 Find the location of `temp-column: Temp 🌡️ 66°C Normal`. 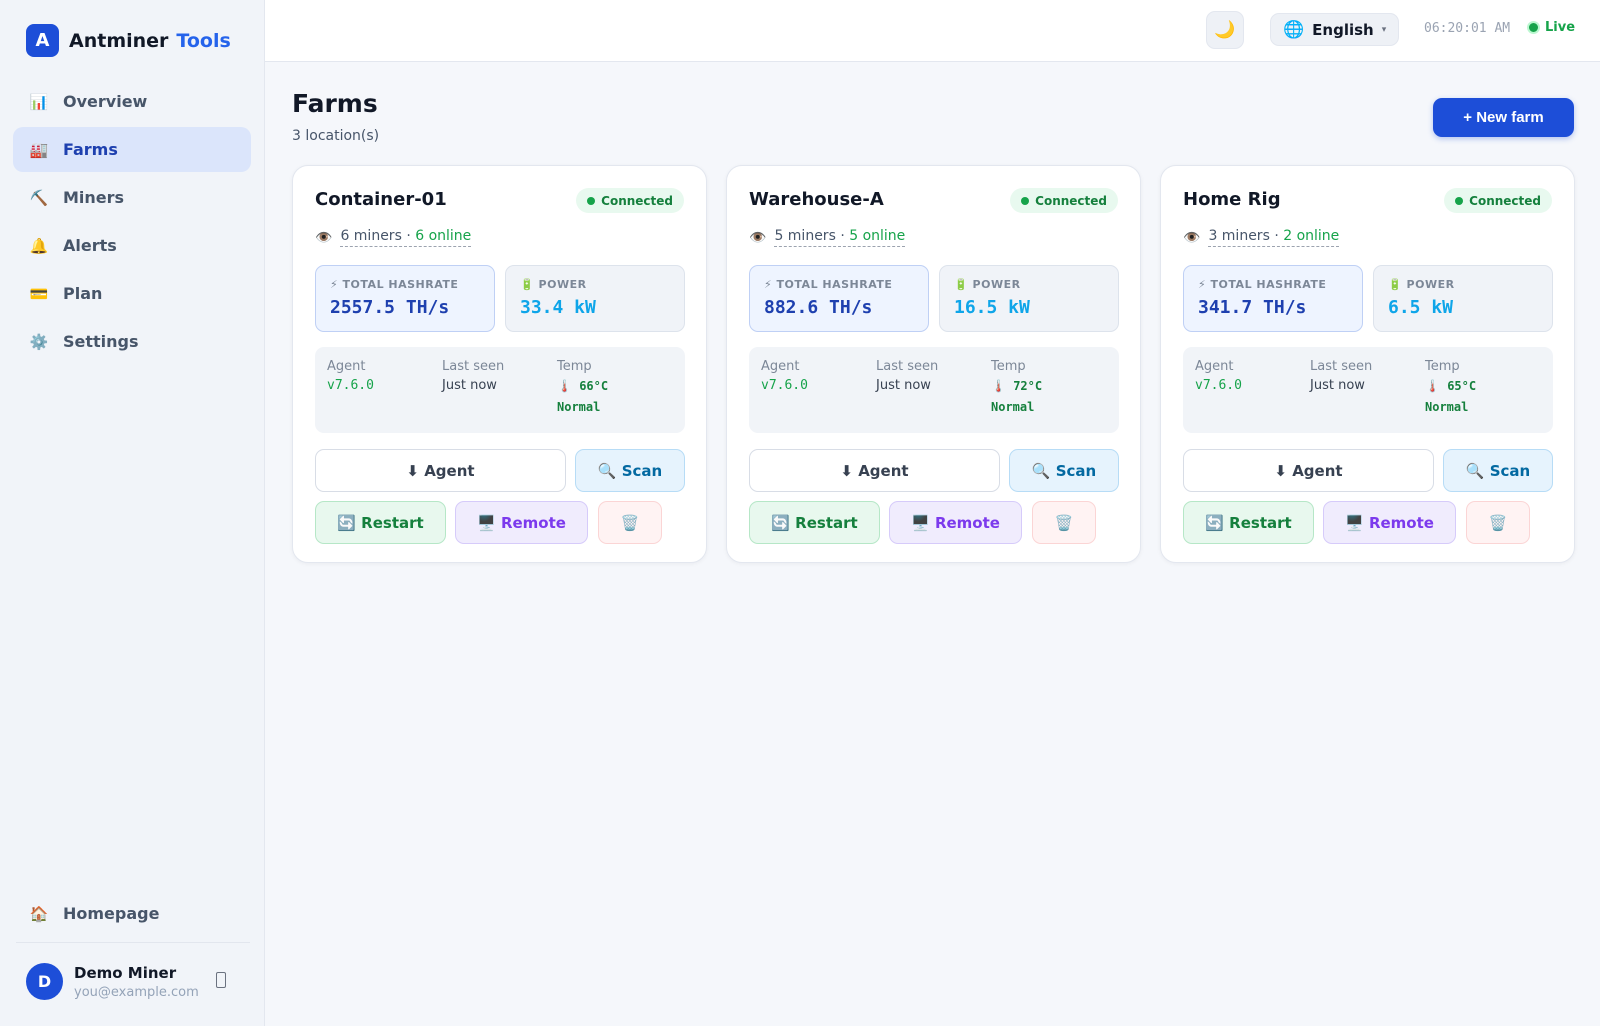

temp-column: Temp 🌡️ 66°C Normal is located at coordinates (582, 388).